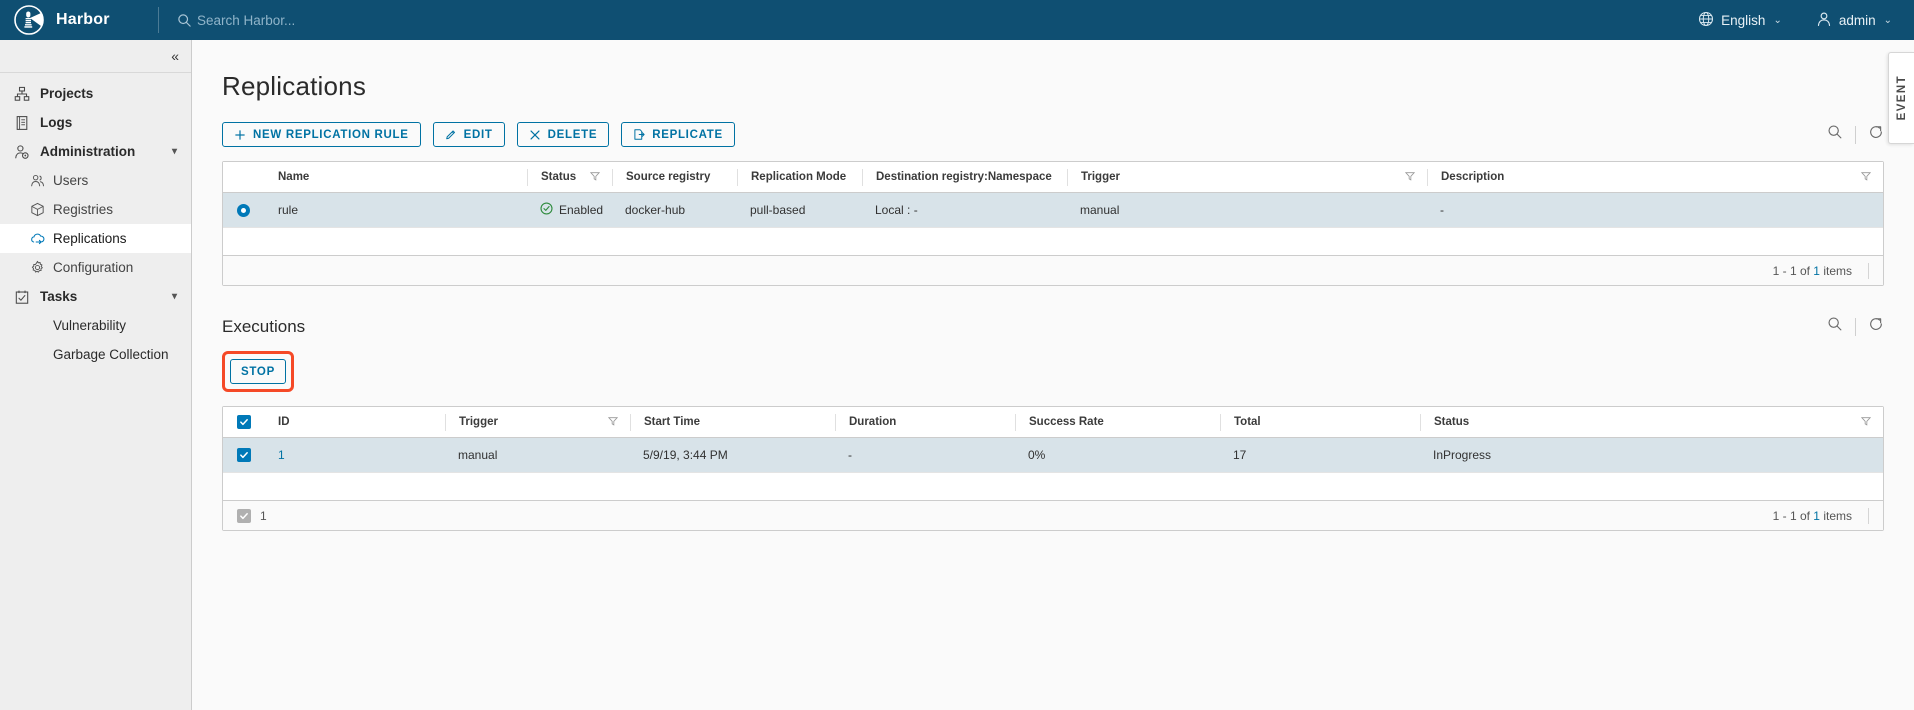 Image resolution: width=1914 pixels, height=710 pixels. I want to click on sidebar-item-registries: Registries, so click(95, 209).